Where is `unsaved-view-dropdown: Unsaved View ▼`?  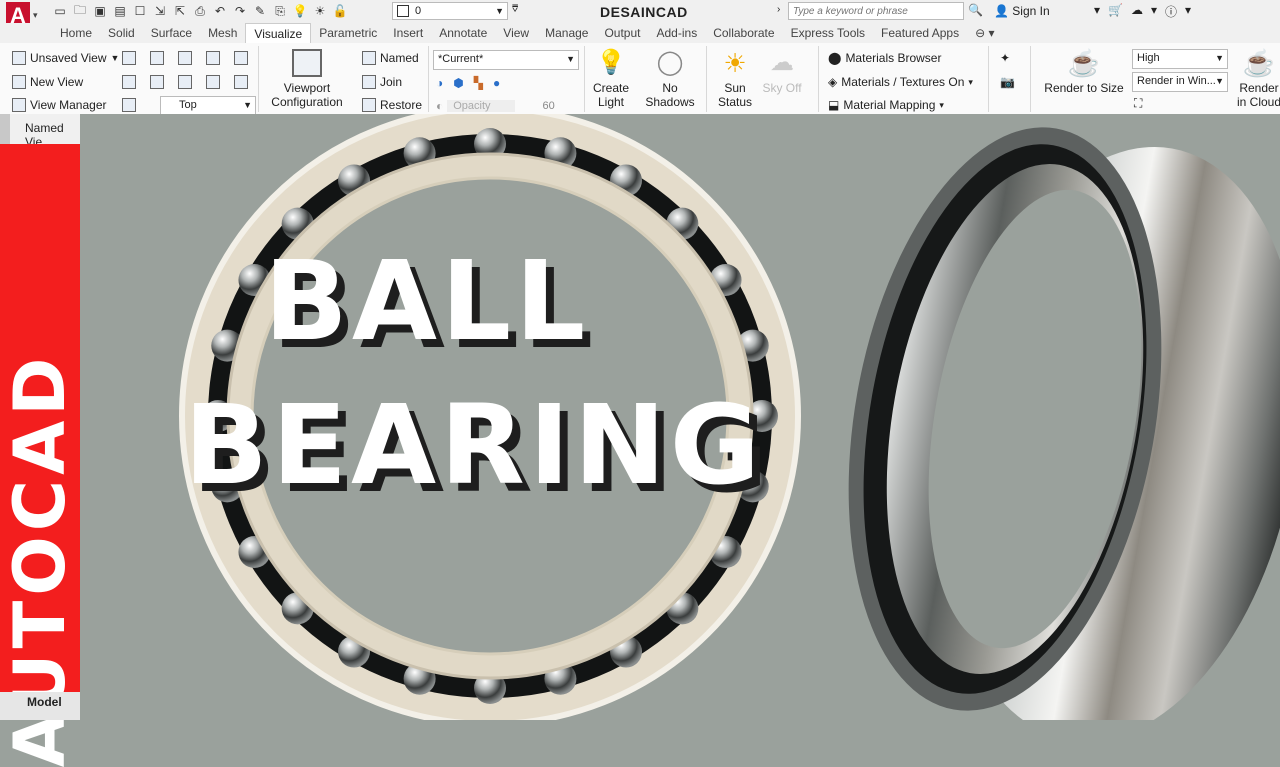
unsaved-view-dropdown: Unsaved View ▼ is located at coordinates (65, 58).